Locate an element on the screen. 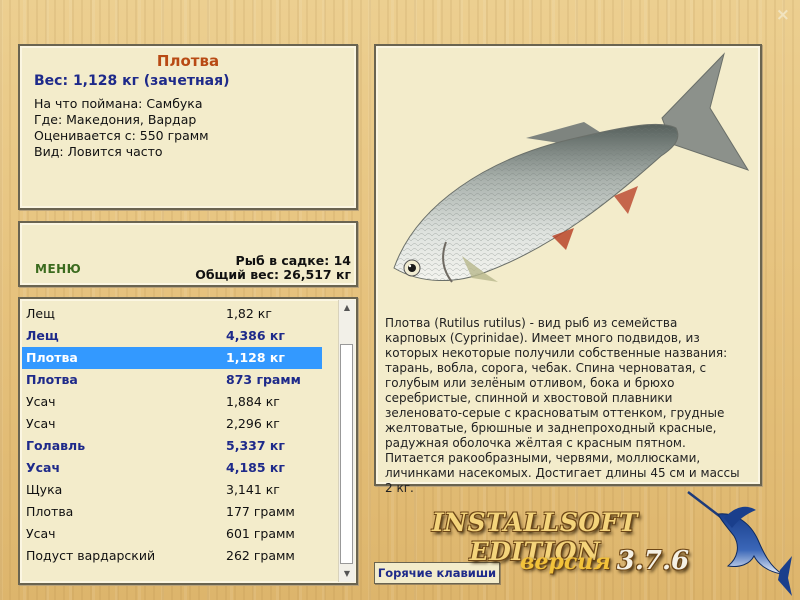  list-item: Щука 3,141 кг is located at coordinates (172, 490).